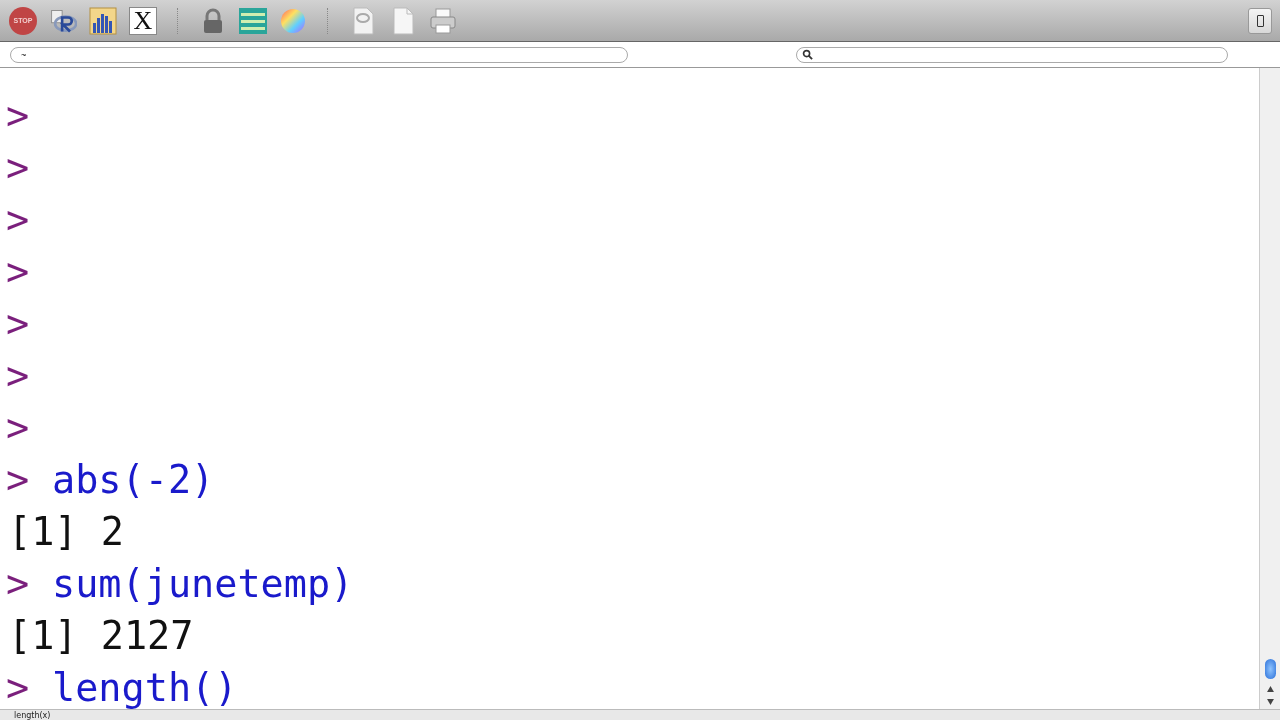 The image size is (1280, 720). I want to click on command-text: length(), so click(145, 686).